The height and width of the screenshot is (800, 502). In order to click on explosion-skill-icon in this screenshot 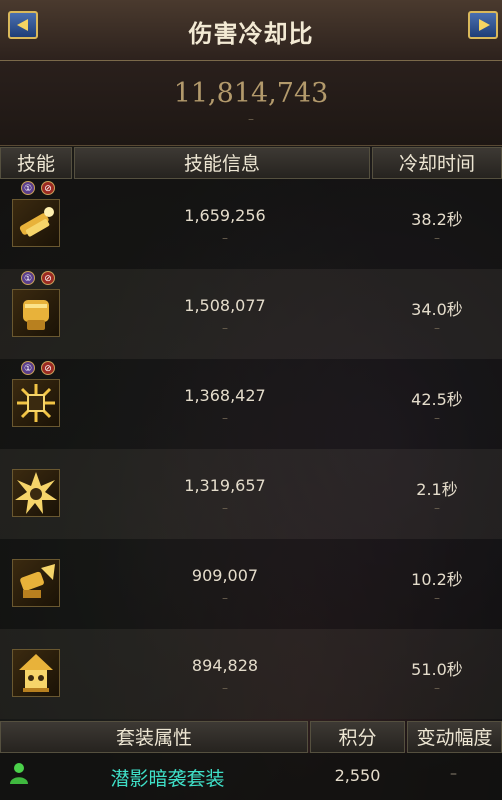, I will do `click(36, 493)`.